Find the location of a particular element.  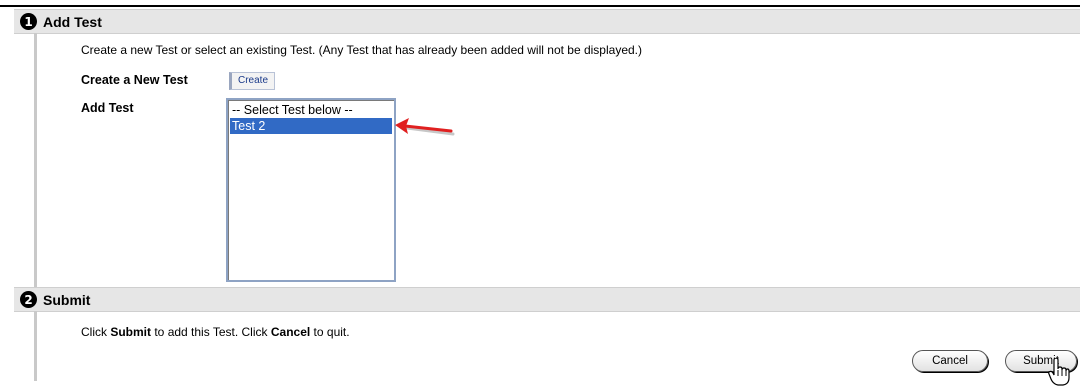

select-option-placeholder: -- Select Test below -- is located at coordinates (311, 110).